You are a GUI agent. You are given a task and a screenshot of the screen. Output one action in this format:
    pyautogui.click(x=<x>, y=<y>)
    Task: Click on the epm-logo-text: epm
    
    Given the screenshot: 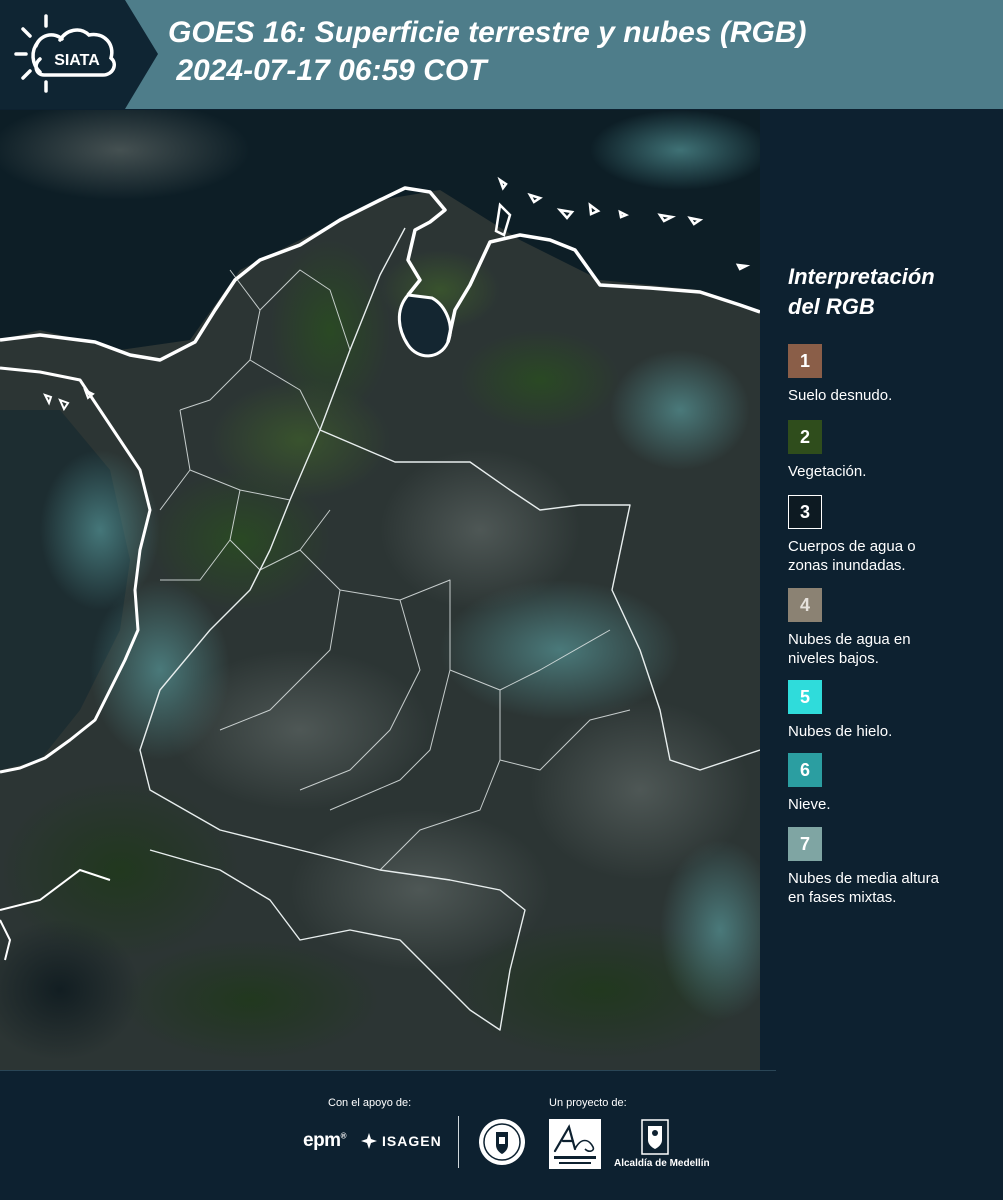 What is the action you would take?
    pyautogui.click(x=322, y=1140)
    